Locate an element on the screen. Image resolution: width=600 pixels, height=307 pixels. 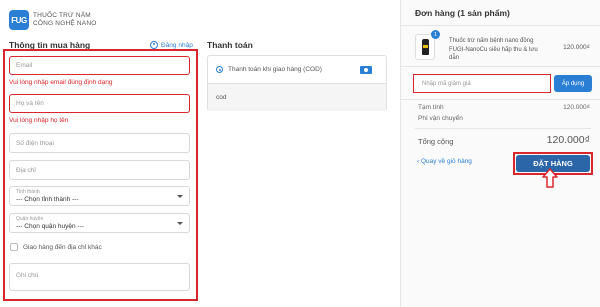
product-bottle-image is located at coordinates (425, 47).